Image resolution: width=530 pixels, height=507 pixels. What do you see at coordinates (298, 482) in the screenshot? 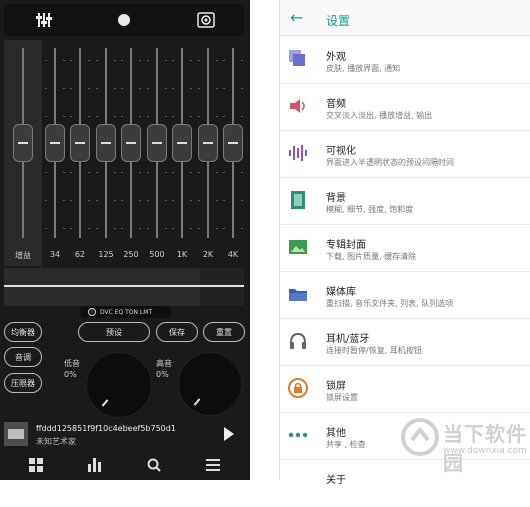
I see `info-icon` at bounding box center [298, 482].